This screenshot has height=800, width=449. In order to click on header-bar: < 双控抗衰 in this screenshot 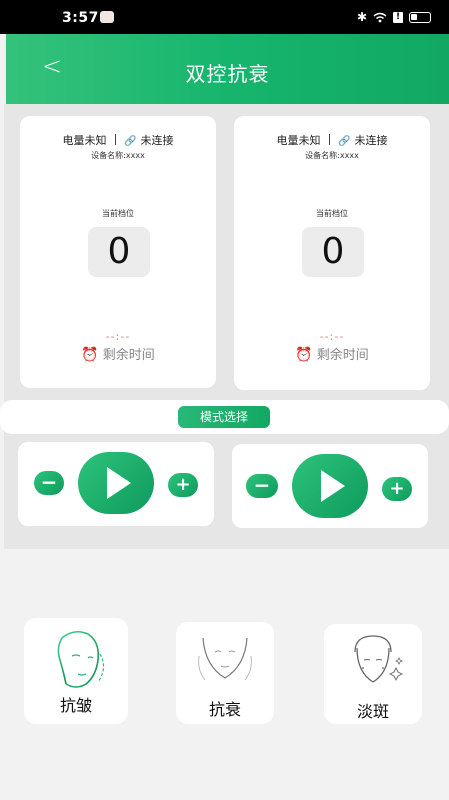, I will do `click(227, 69)`.